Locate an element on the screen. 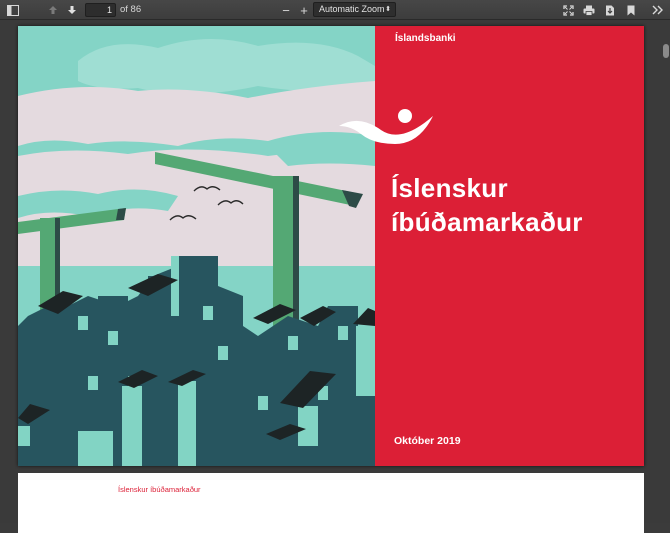  cover-title-line1: Íslenskur is located at coordinates (449, 188).